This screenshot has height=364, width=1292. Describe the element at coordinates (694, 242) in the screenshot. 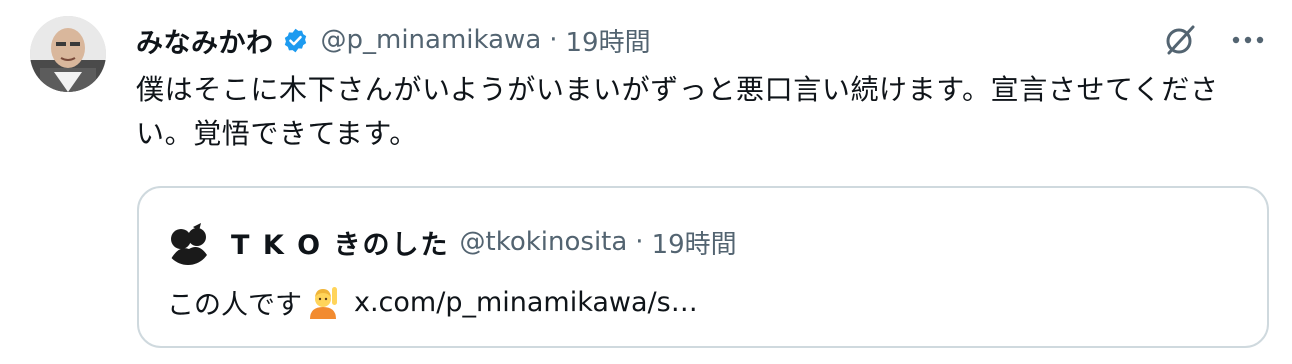

I see `quoted-tweet-timestamp: 19時間` at that location.